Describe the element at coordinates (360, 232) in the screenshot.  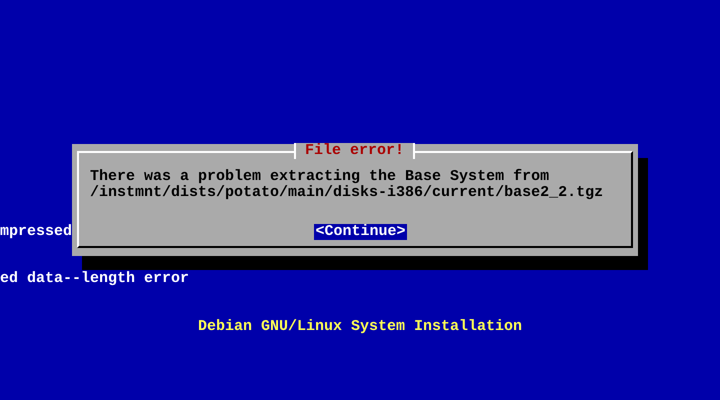
I see `continue-button: <Continue>` at that location.